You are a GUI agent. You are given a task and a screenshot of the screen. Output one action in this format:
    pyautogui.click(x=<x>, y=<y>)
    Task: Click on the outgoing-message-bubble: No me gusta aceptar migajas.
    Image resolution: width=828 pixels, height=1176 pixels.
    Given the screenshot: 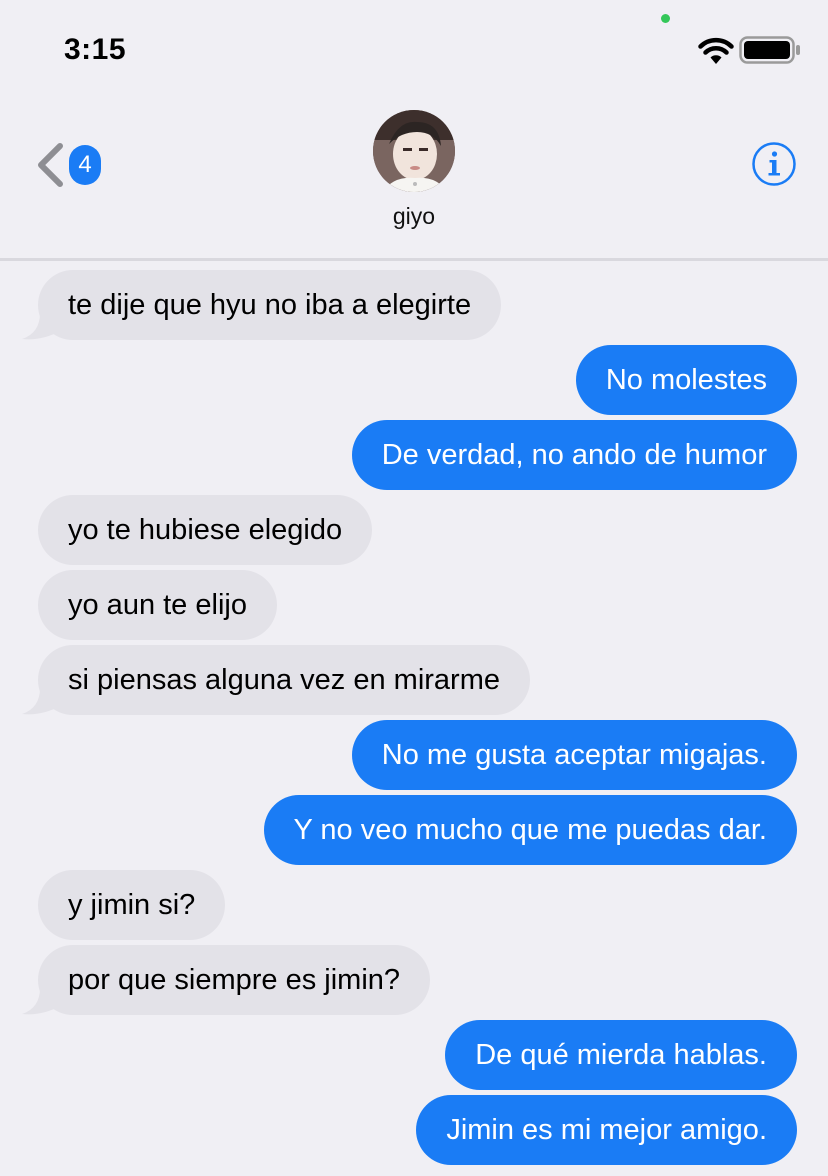 What is the action you would take?
    pyautogui.click(x=574, y=755)
    